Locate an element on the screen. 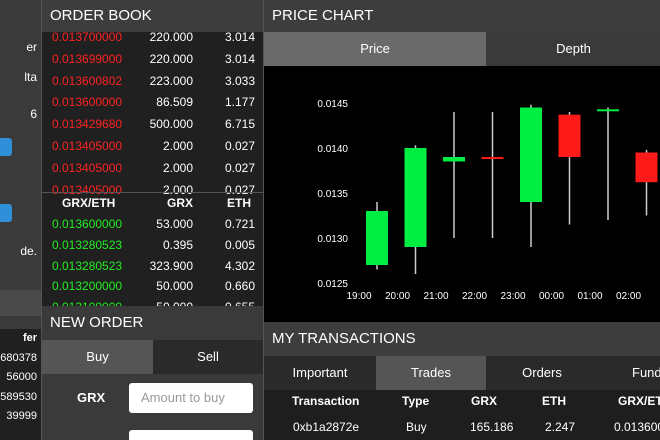 The width and height of the screenshot is (660, 440). table-cell: 165.186 is located at coordinates (492, 427).